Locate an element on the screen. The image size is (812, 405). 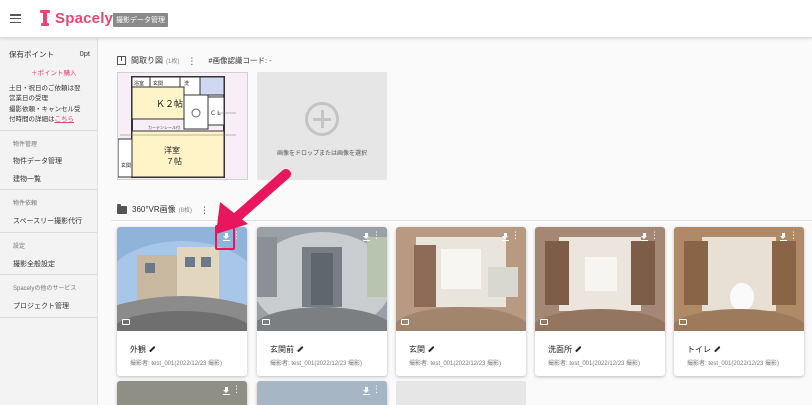
card-title: 外観 is located at coordinates (143, 349).